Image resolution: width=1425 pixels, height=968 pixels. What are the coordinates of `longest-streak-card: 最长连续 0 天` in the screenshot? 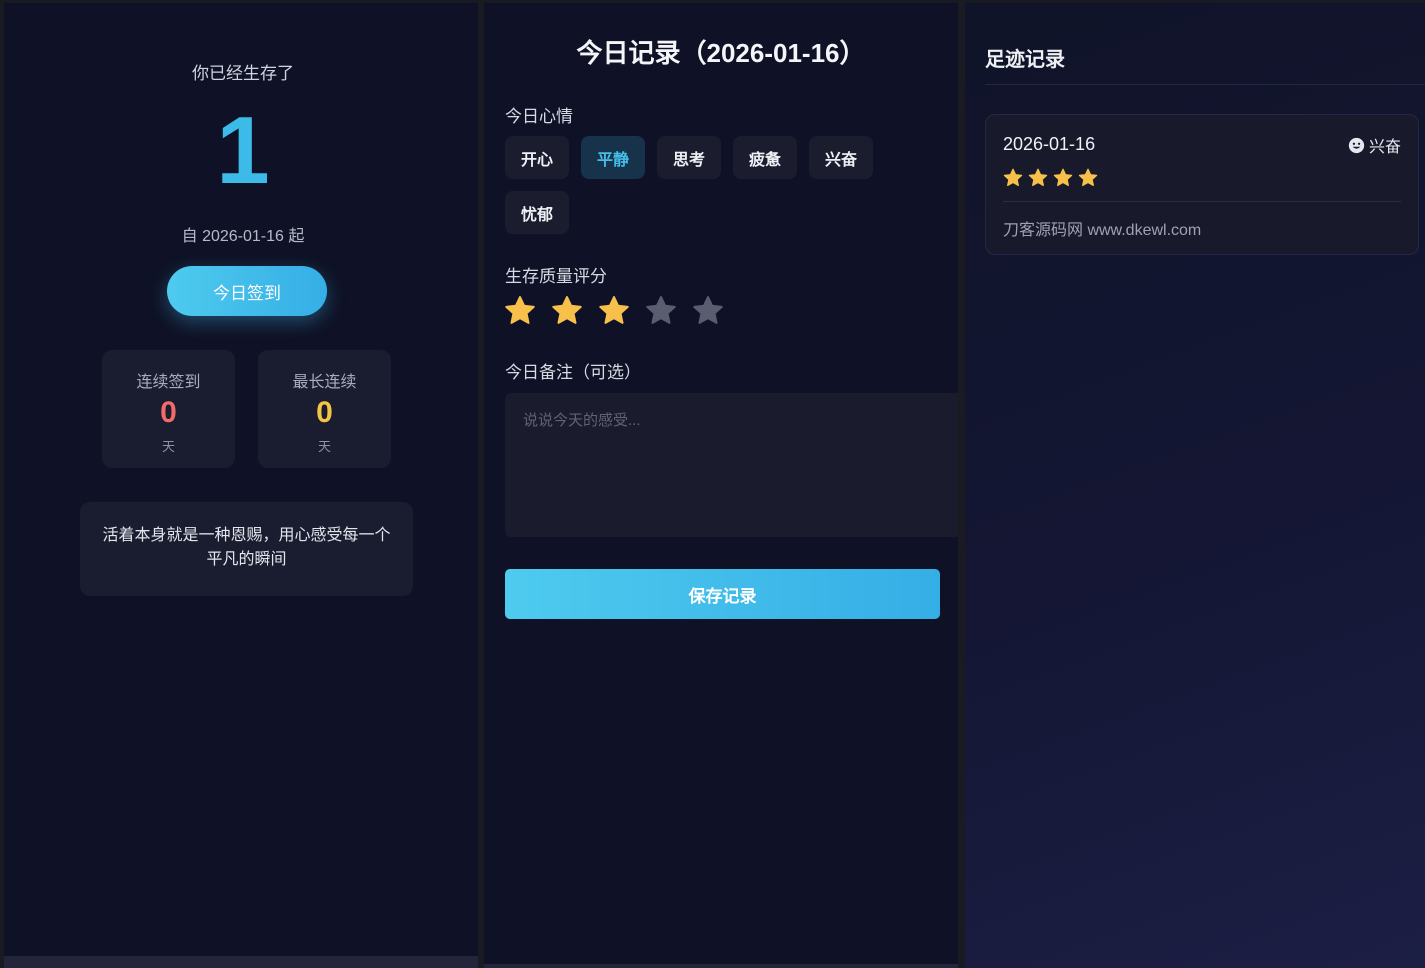 It's located at (324, 409).